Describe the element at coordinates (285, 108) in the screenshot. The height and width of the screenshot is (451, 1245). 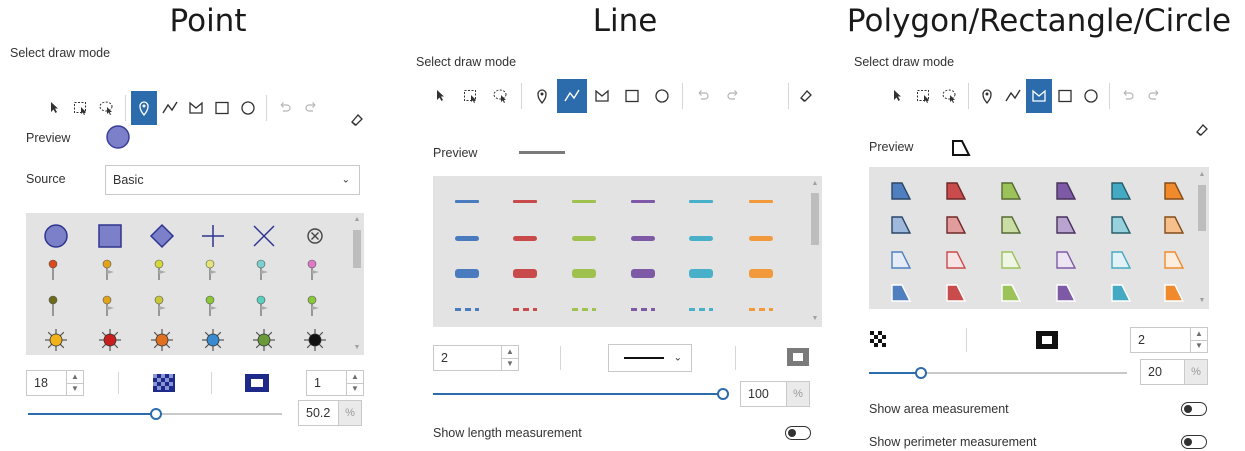
I see `undo-tool-button` at that location.